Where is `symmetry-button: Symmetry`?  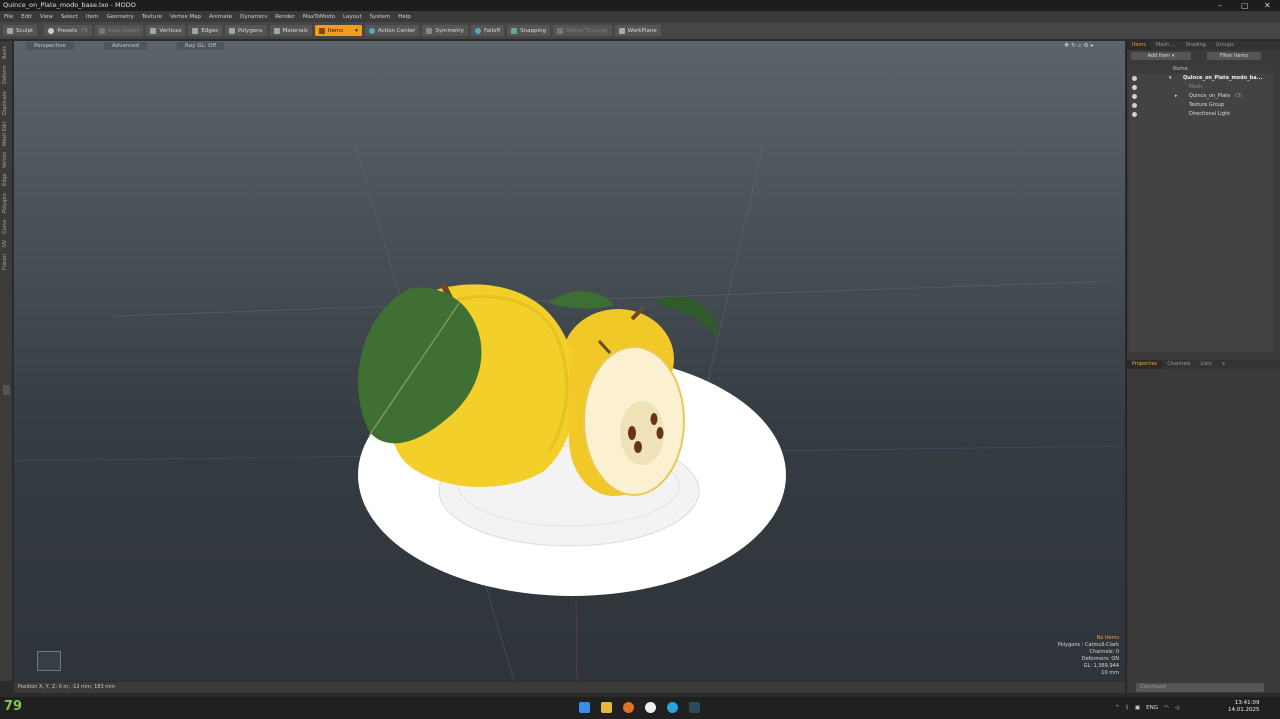
symmetry-button: Symmetry is located at coordinates (445, 30).